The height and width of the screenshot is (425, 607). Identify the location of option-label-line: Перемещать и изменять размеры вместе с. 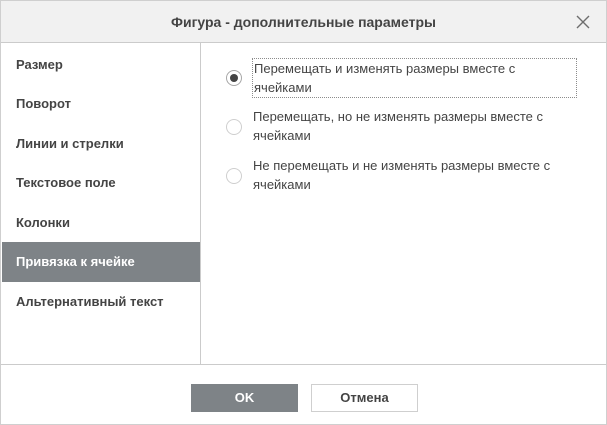
(385, 68).